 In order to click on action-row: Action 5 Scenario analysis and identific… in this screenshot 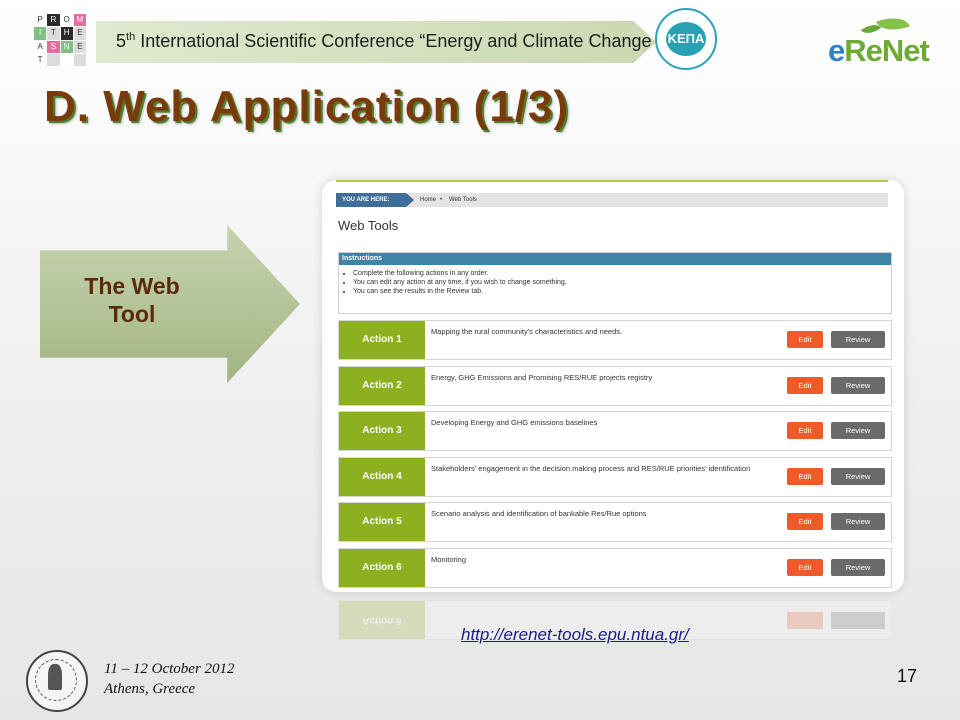, I will do `click(615, 522)`.